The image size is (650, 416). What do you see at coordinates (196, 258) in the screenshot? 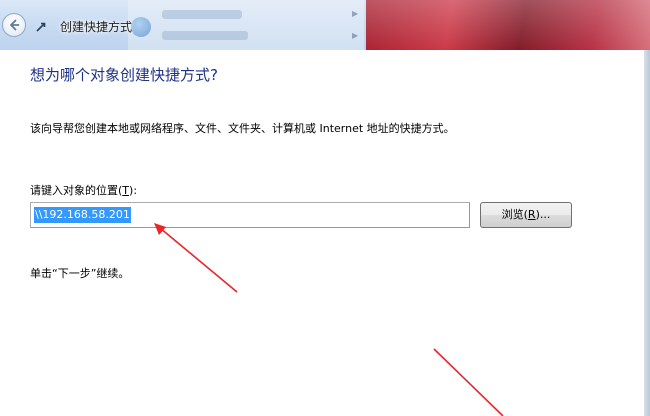
I see `annotation-arrow-to-input` at bounding box center [196, 258].